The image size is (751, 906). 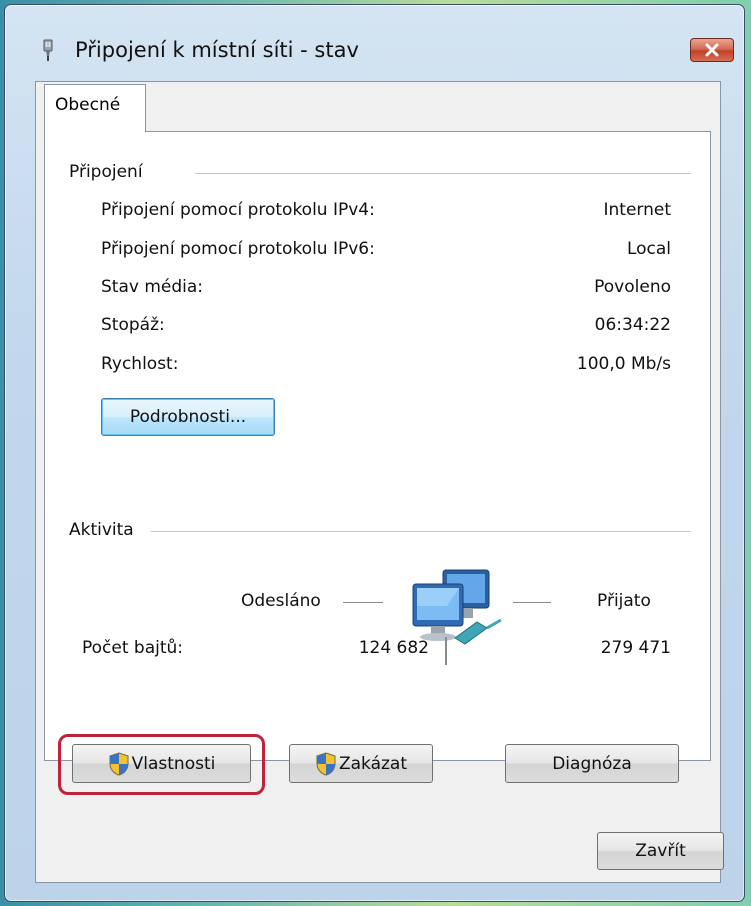 I want to click on disable-button: Zakázat, so click(x=361, y=763).